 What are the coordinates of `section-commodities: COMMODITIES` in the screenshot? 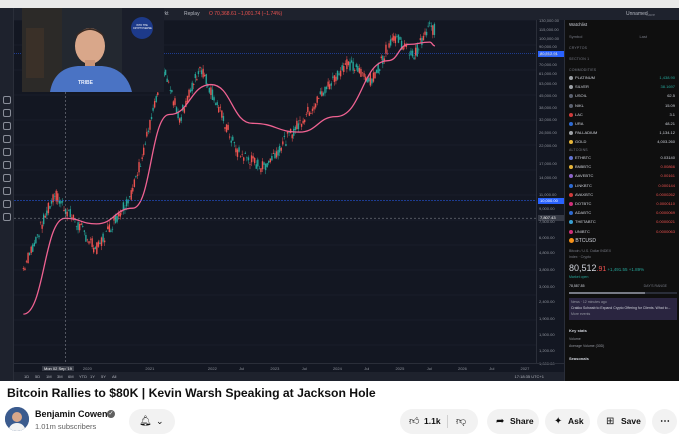 It's located at (582, 70).